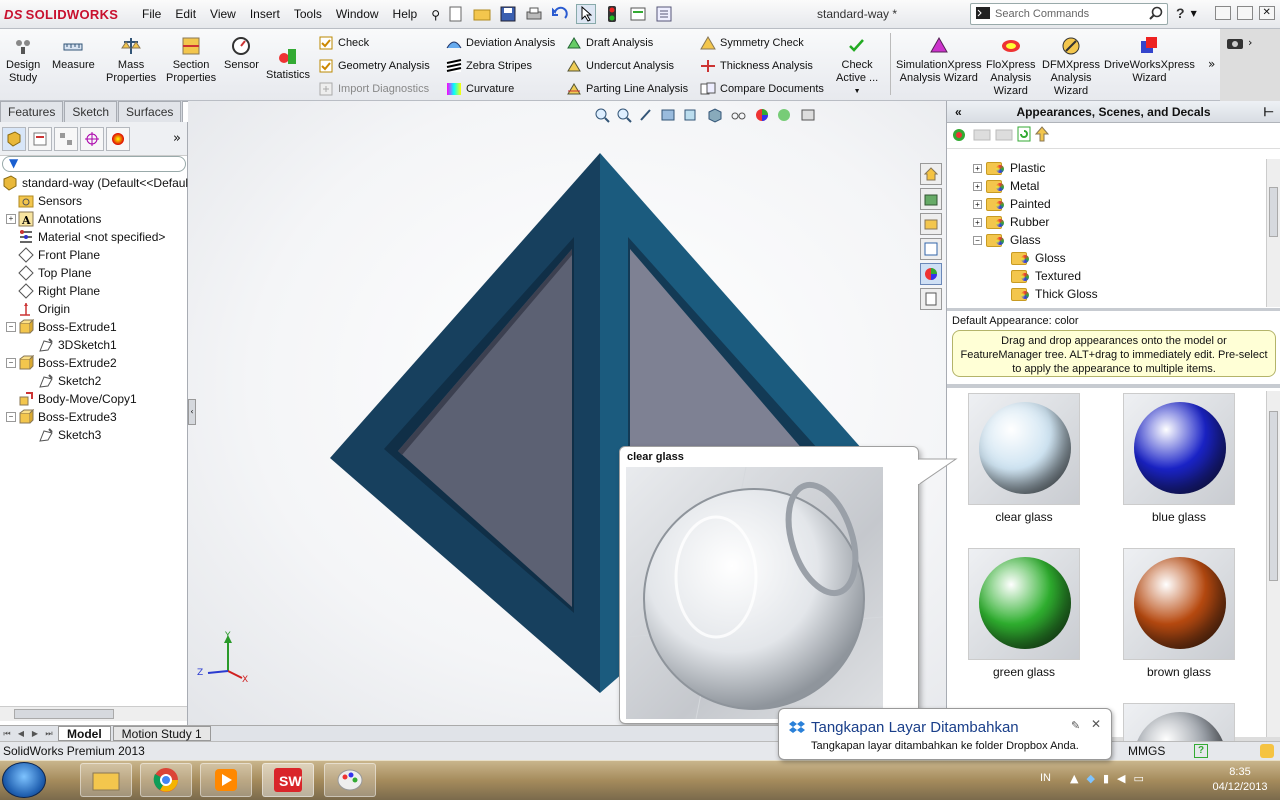 The image size is (1280, 800). What do you see at coordinates (1042, 14) in the screenshot?
I see `search-input: Search Commands` at bounding box center [1042, 14].